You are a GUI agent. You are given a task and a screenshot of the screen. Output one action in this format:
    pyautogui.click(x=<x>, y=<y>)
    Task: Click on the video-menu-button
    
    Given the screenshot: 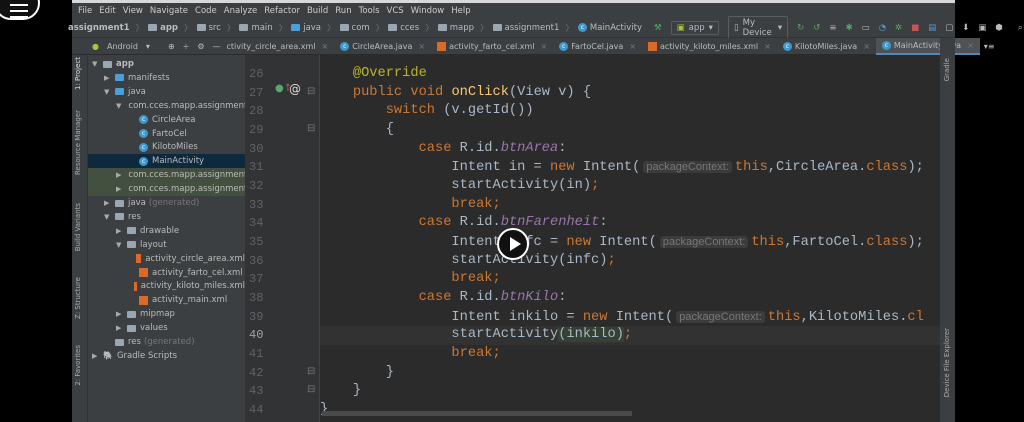 What is the action you would take?
    pyautogui.click(x=20, y=10)
    